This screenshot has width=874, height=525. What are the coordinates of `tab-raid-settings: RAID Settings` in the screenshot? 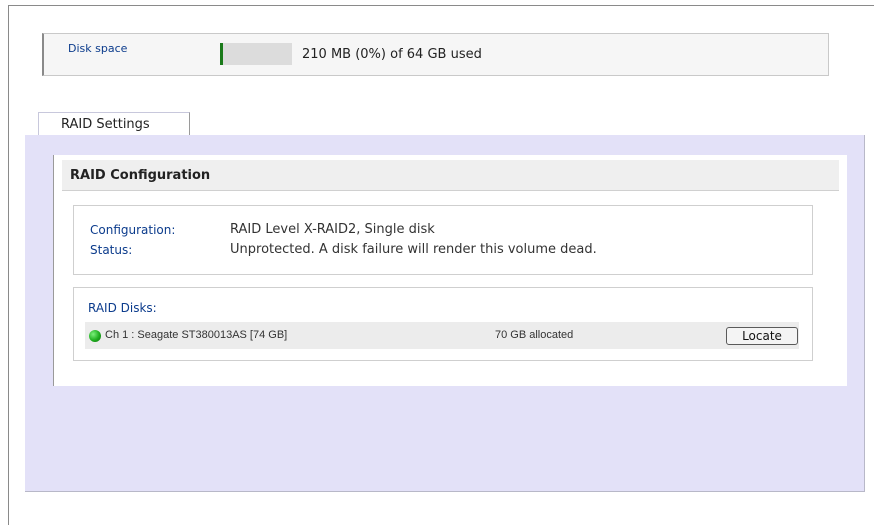 It's located at (114, 124).